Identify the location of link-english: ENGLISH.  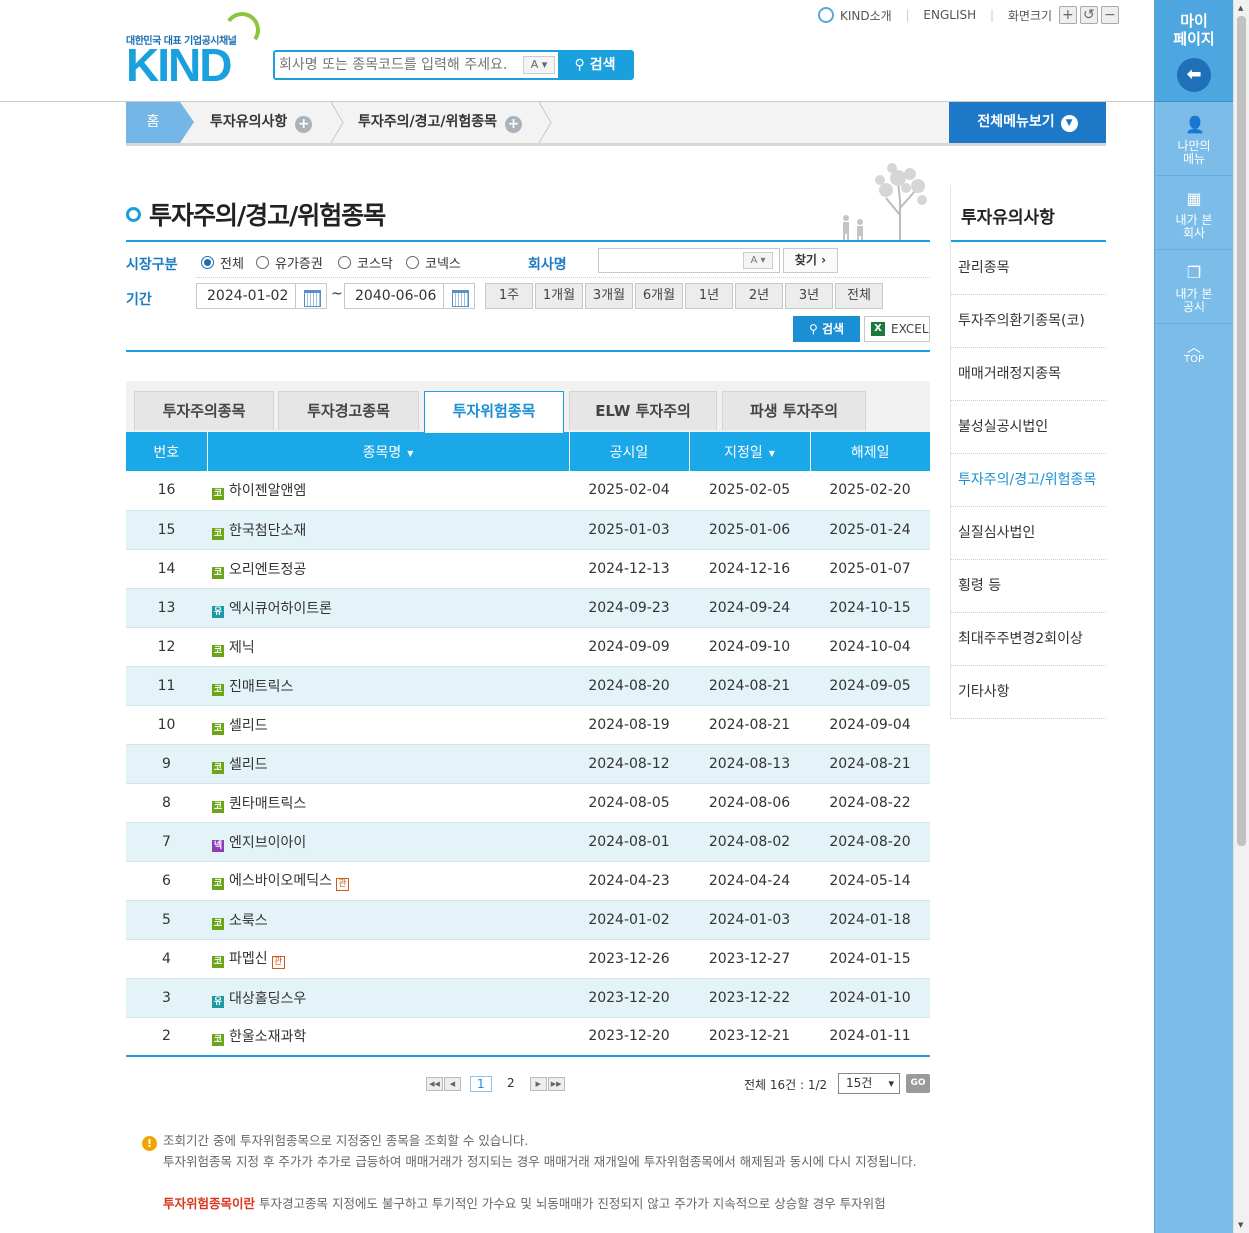
(949, 15).